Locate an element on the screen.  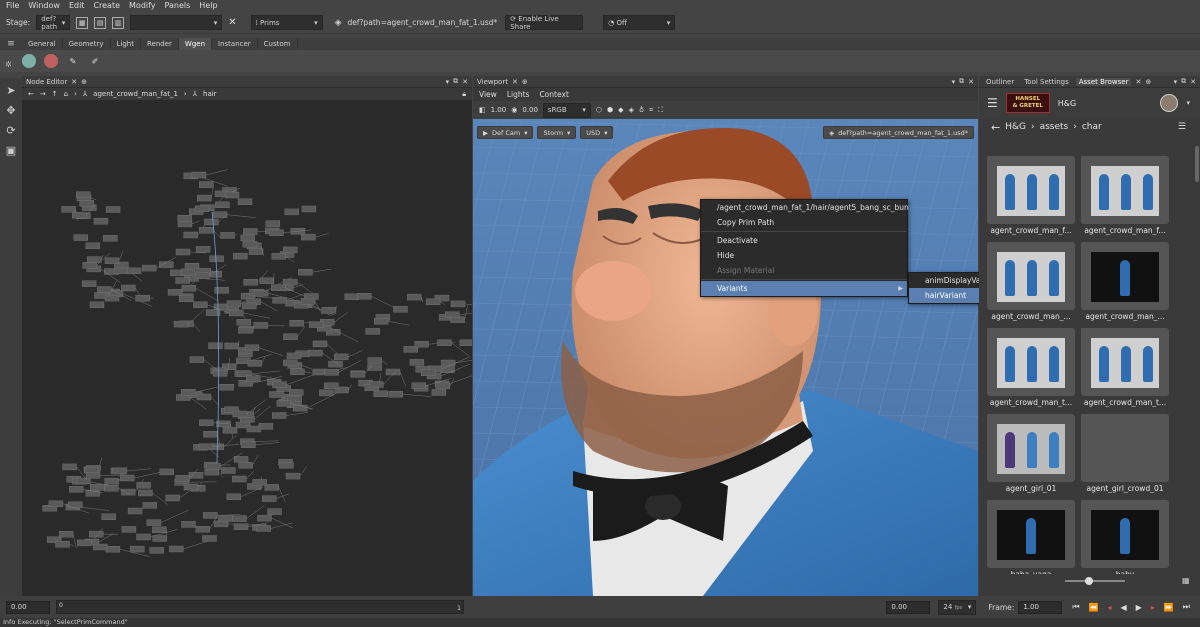
wgen-comb-icon: ✐ is located at coordinates (95, 61).